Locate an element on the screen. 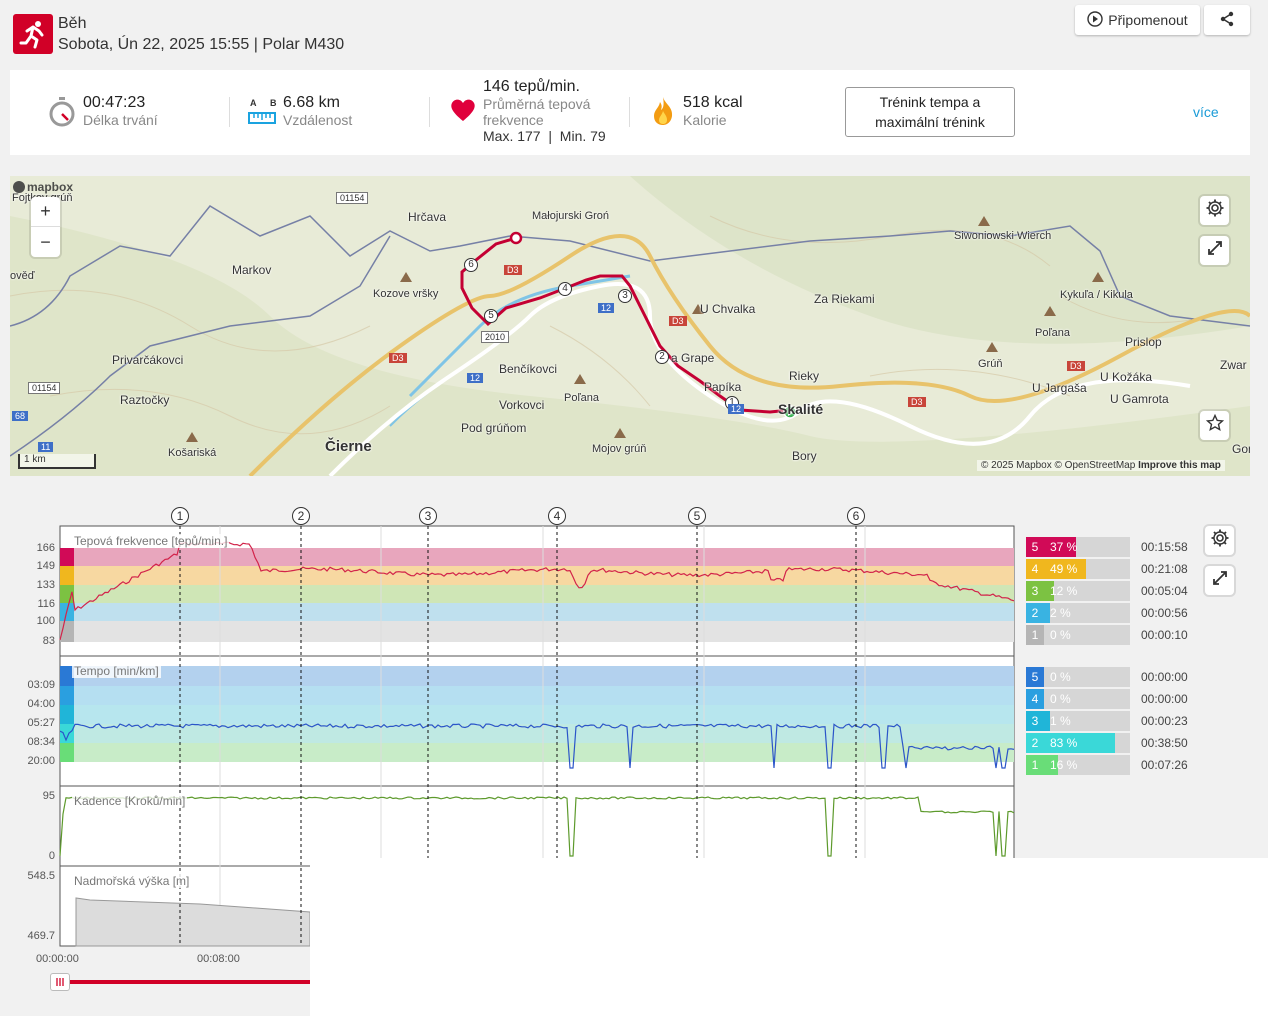 The image size is (1268, 1016). session-date: Sobota, Ún 22, 2025 15:55 is located at coordinates (154, 44).